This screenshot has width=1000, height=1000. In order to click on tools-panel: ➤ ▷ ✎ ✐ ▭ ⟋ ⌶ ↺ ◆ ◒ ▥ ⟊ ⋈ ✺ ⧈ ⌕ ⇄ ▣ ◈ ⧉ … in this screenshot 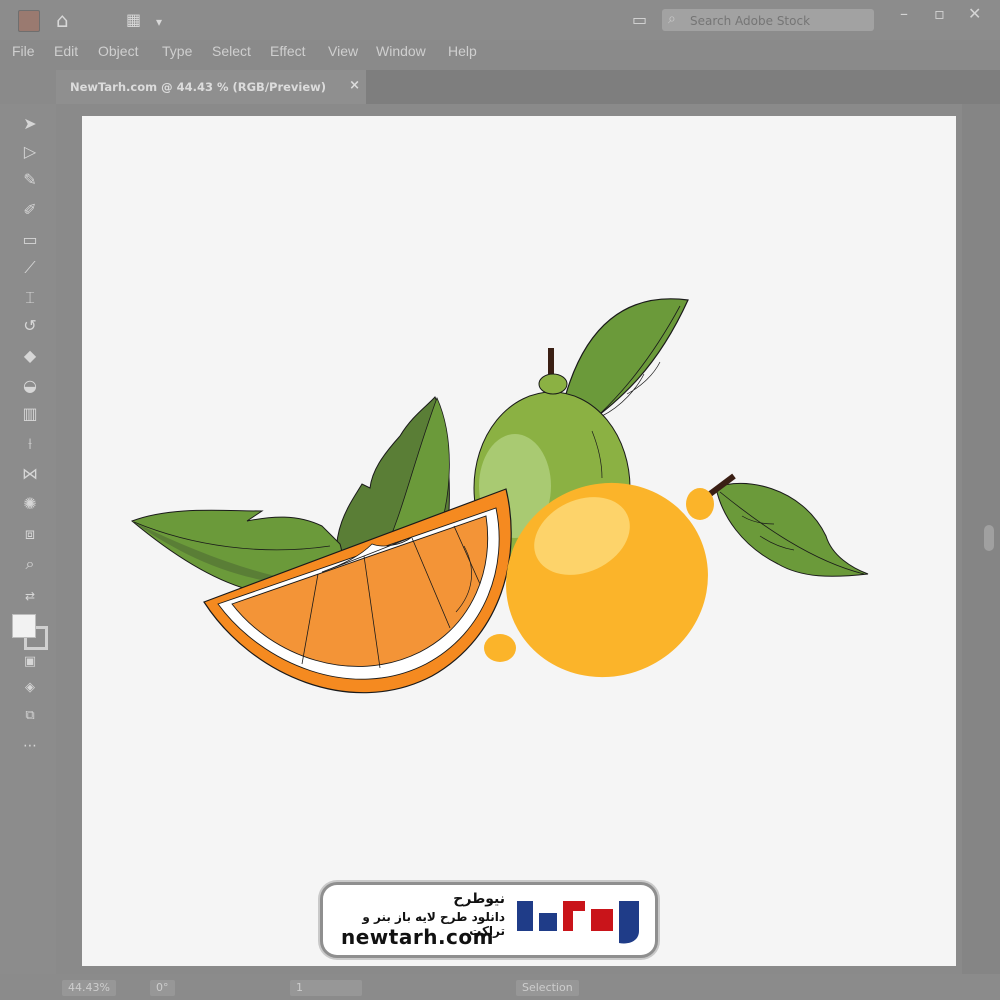, I will do `click(28, 539)`.